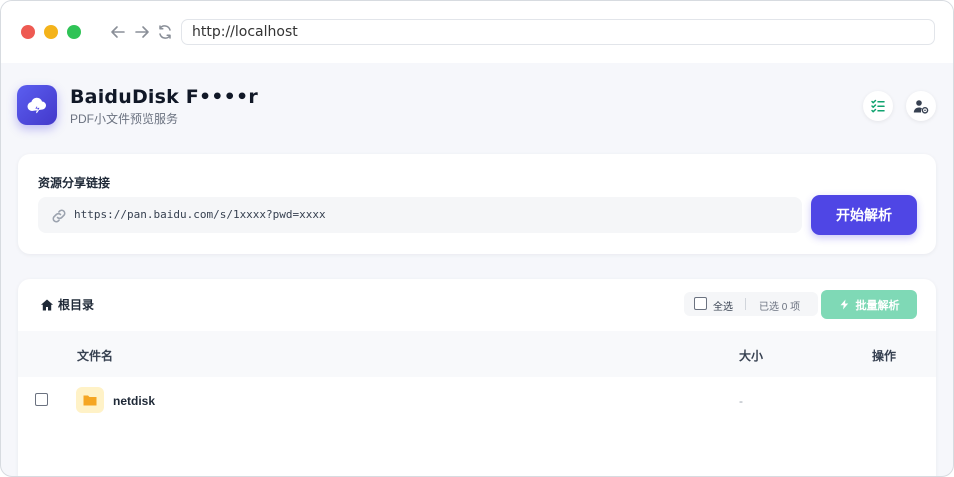 Image resolution: width=954 pixels, height=477 pixels. I want to click on close-window-button, so click(28, 32).